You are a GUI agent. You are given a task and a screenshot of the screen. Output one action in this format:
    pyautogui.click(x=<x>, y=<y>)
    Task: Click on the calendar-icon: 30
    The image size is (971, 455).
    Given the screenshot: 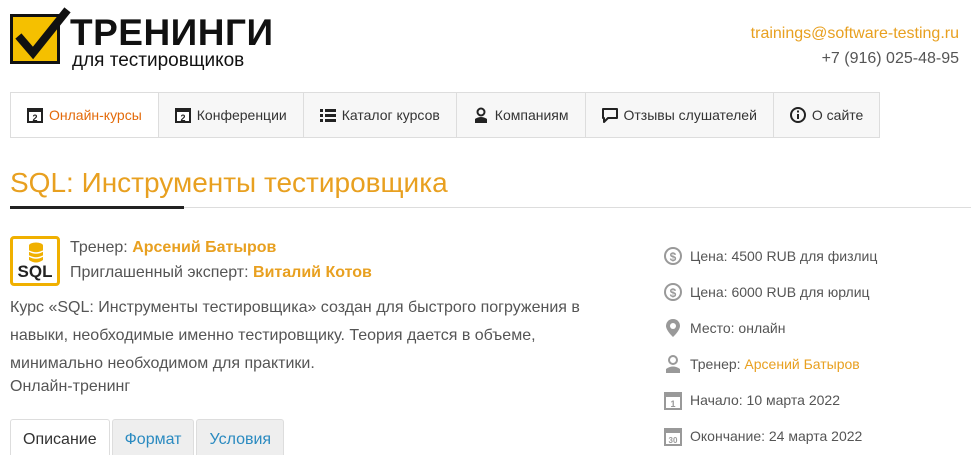 What is the action you would take?
    pyautogui.click(x=673, y=436)
    